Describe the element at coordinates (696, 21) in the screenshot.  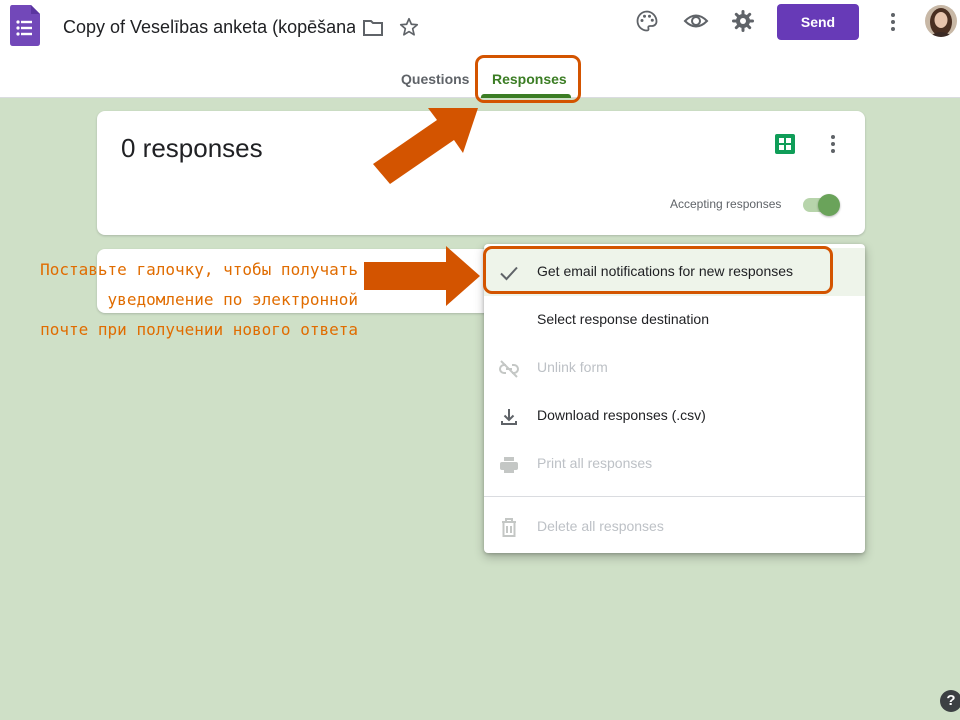
I see `eye-icon` at that location.